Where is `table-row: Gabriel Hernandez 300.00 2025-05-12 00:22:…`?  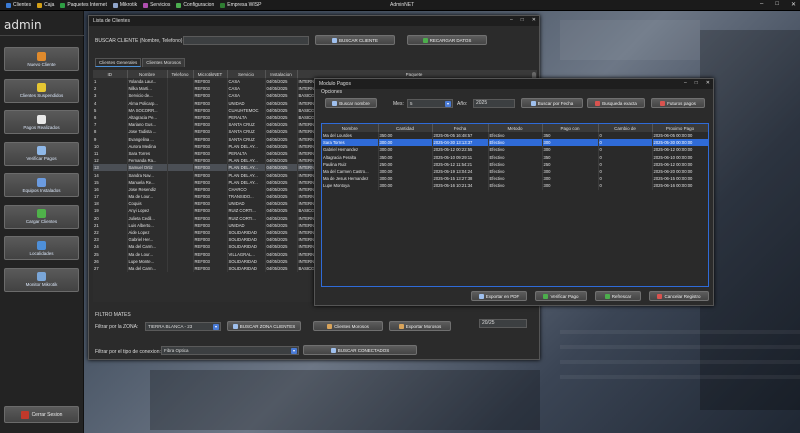
table-row: Gabriel Hernandez 300.00 2025-05-12 00:22:… is located at coordinates (515, 150).